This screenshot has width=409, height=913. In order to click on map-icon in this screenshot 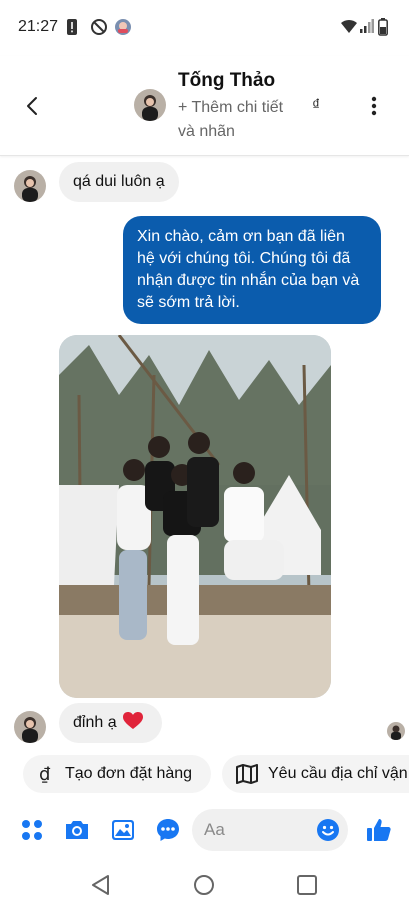, I will do `click(247, 774)`.